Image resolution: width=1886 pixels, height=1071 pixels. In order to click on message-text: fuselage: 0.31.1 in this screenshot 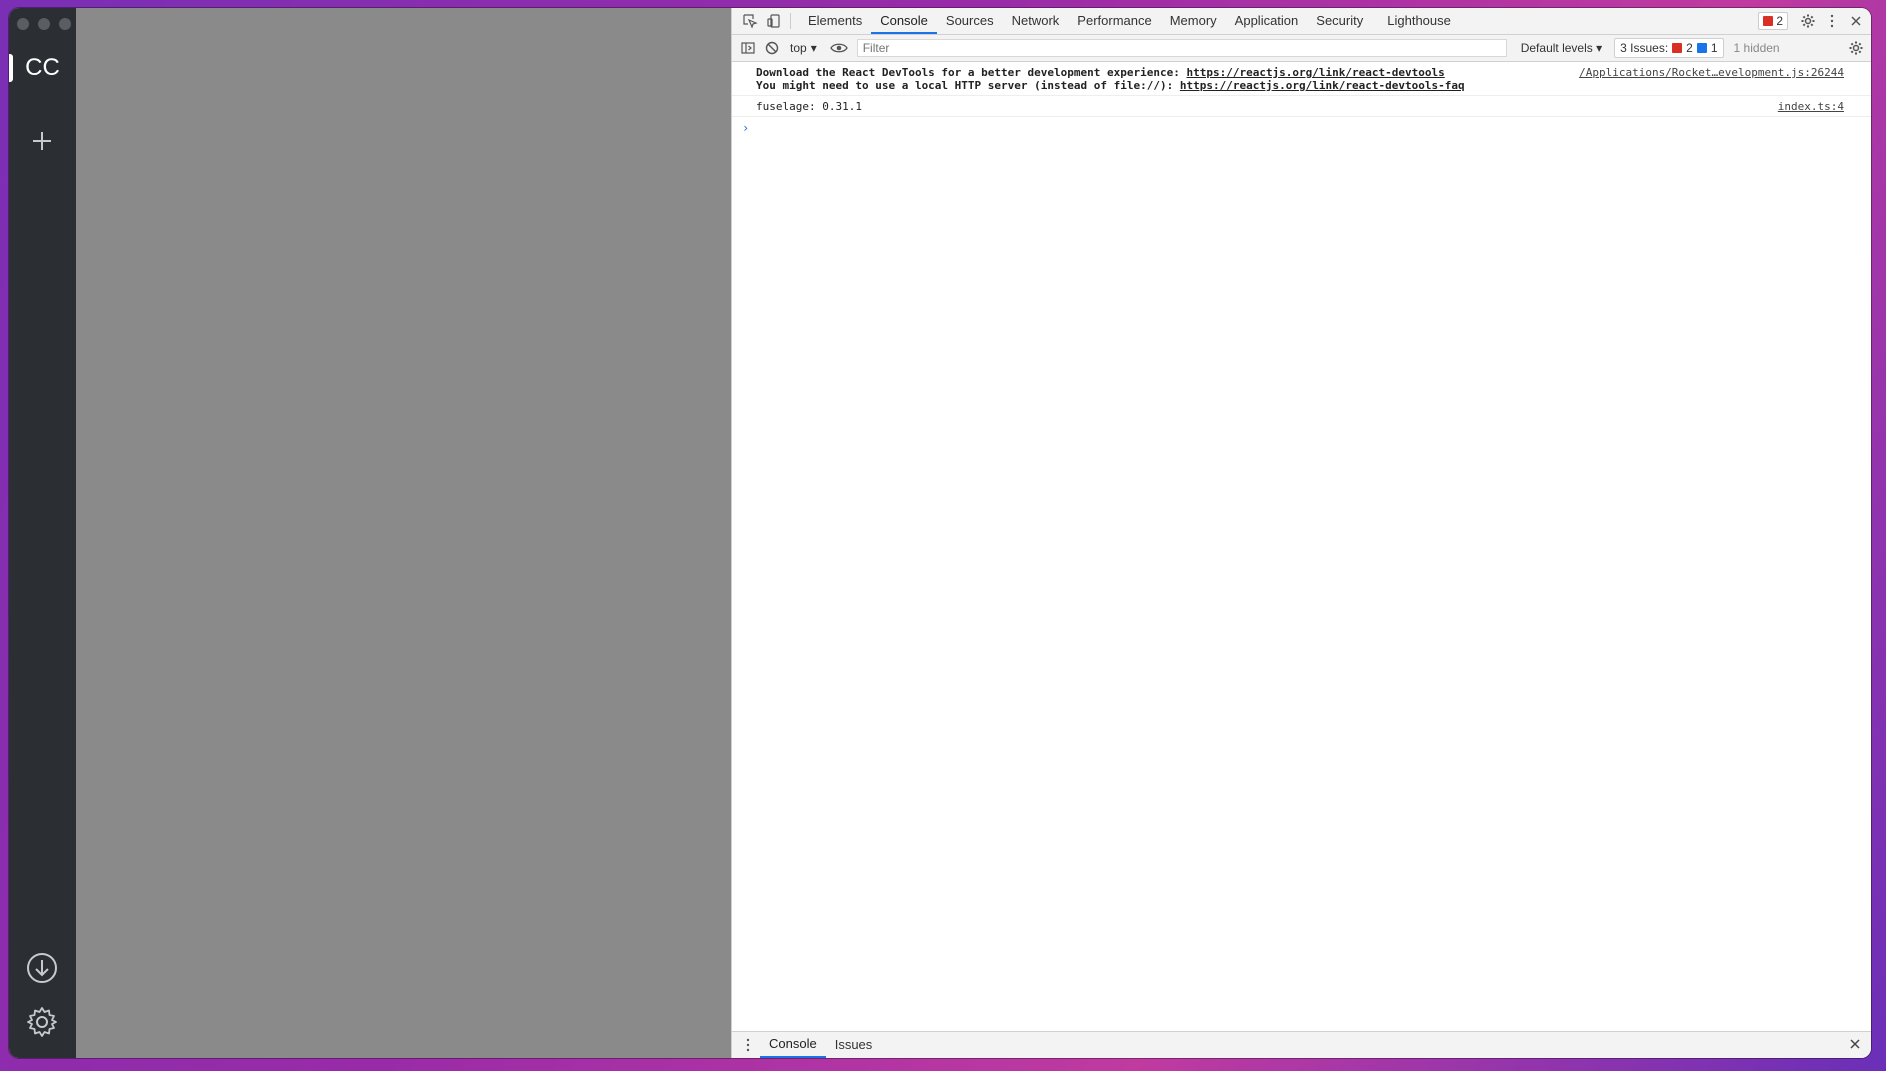, I will do `click(809, 106)`.